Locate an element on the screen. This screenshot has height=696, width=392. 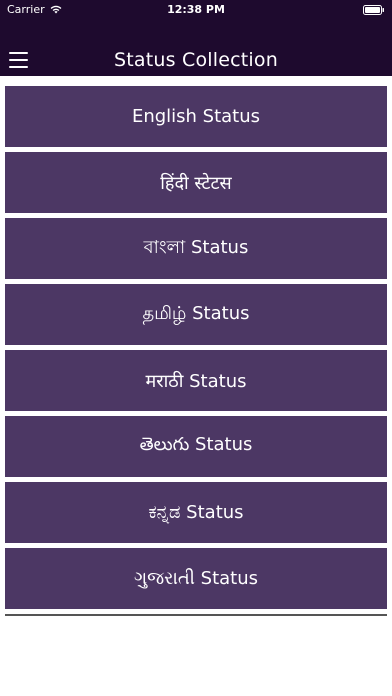
page-title: Status Collection is located at coordinates (196, 60).